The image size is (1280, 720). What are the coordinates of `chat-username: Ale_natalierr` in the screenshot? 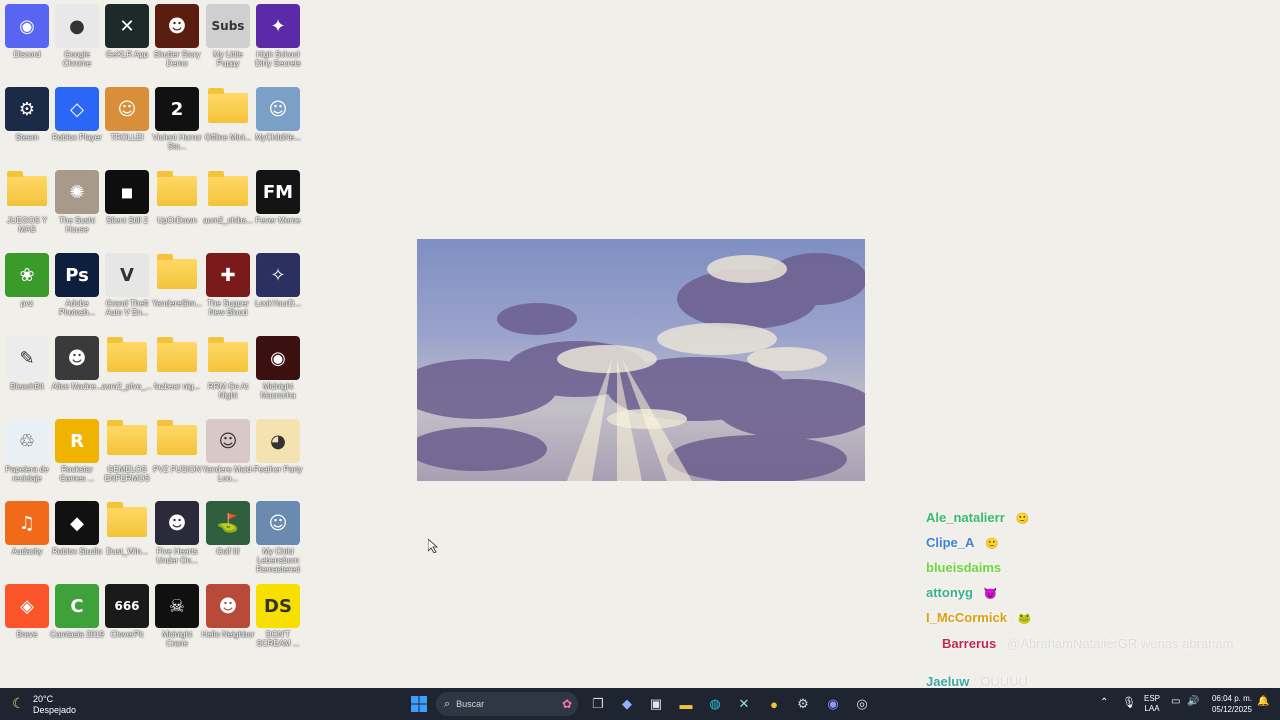 It's located at (965, 517).